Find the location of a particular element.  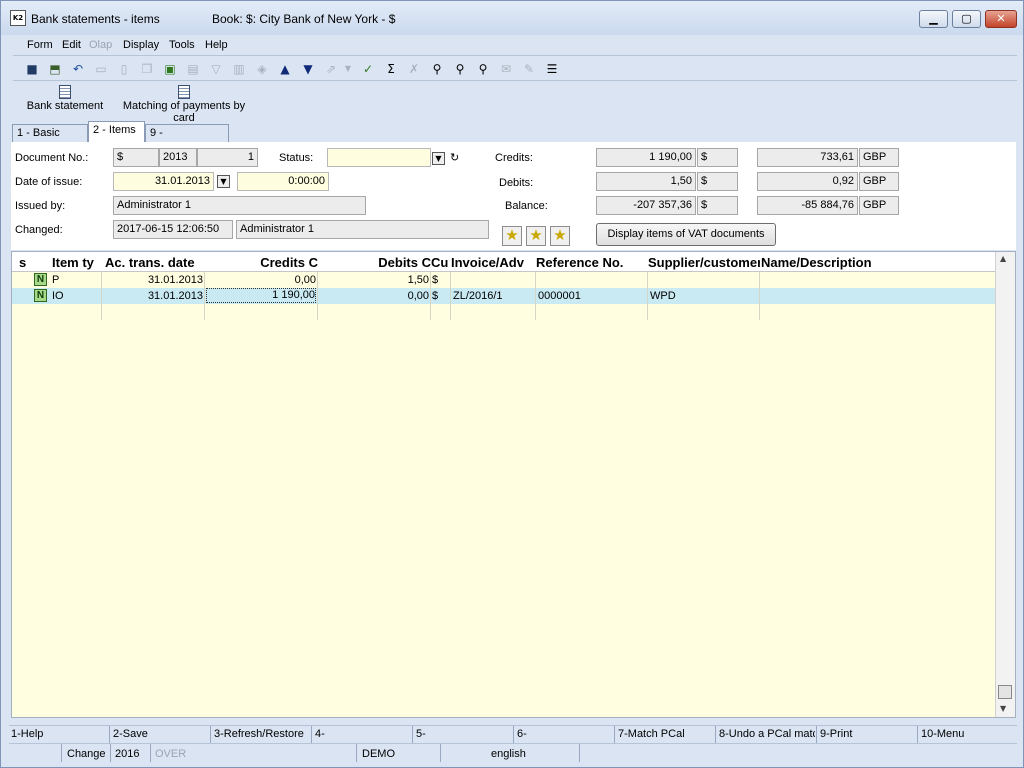

find-prev-icon: ⚲ is located at coordinates (483, 69).